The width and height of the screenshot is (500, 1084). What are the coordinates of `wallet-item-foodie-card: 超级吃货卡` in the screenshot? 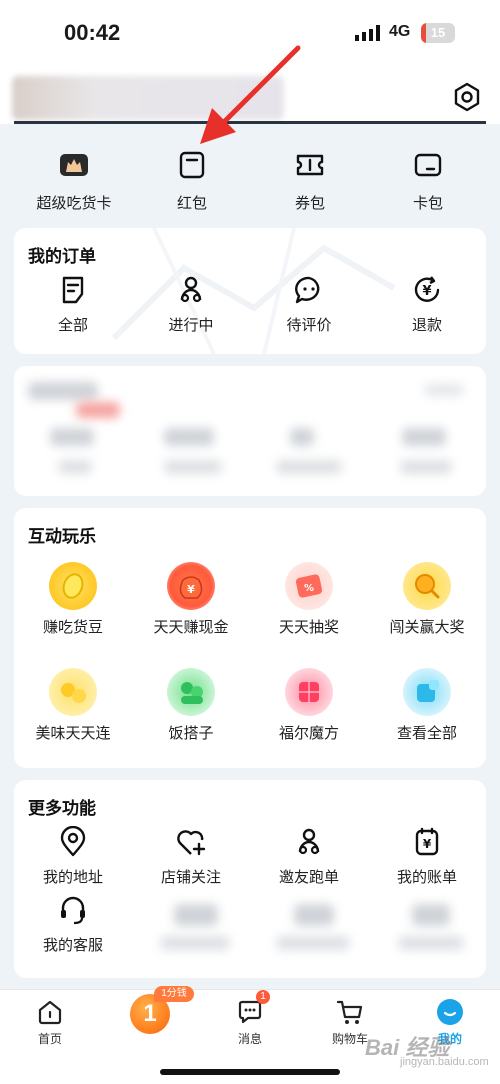 It's located at (74, 176).